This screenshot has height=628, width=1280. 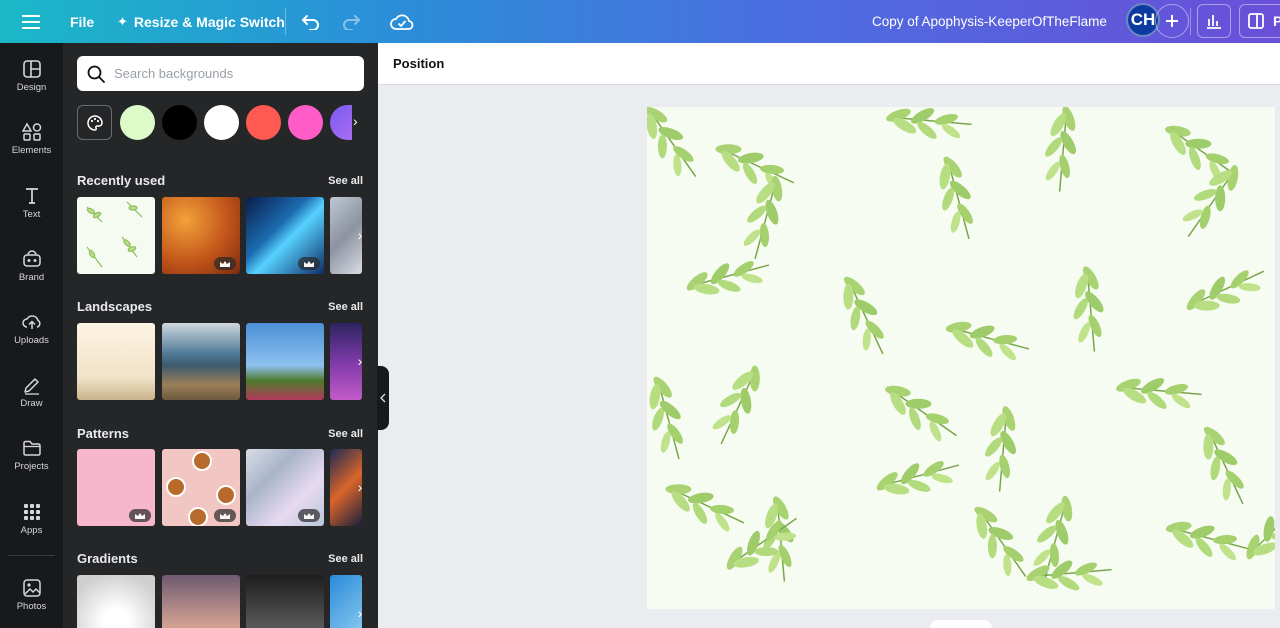 I want to click on rail-label: Design, so click(x=31, y=87).